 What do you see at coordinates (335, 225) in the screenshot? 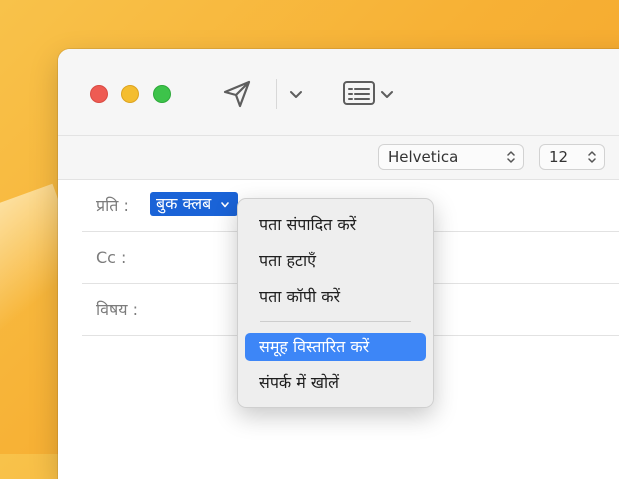
I see `menu-item-edit-address: पता संपादित करें` at bounding box center [335, 225].